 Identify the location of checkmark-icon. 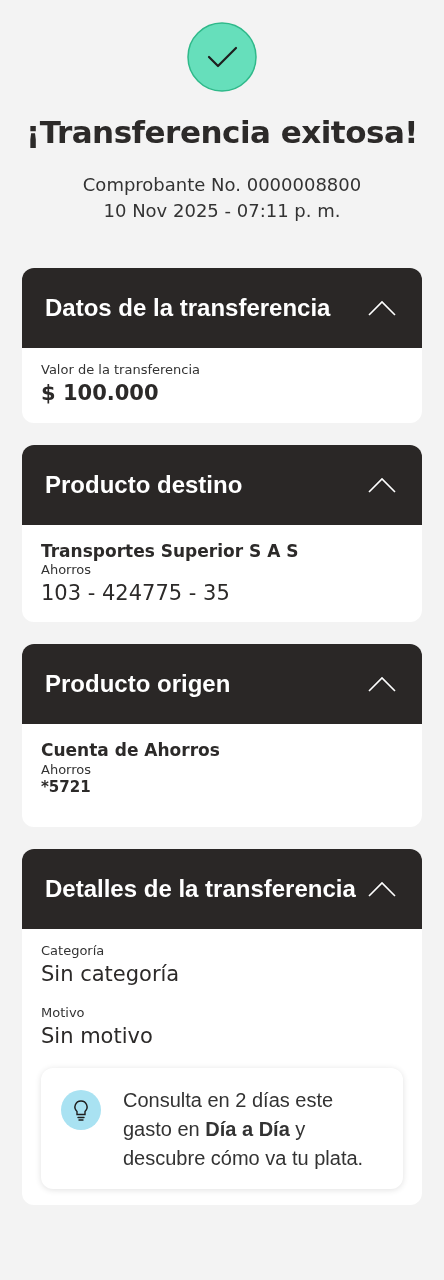
(222, 57).